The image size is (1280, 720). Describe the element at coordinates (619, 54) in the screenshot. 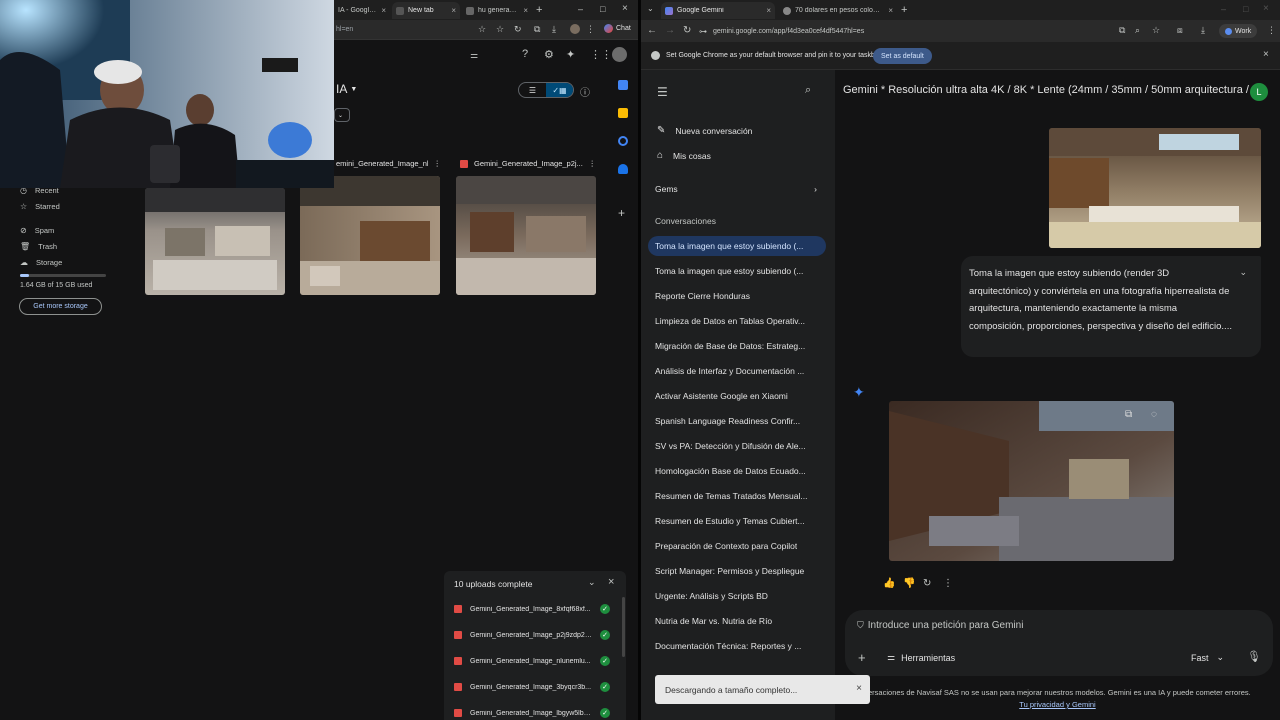

I see `account-avatar` at that location.